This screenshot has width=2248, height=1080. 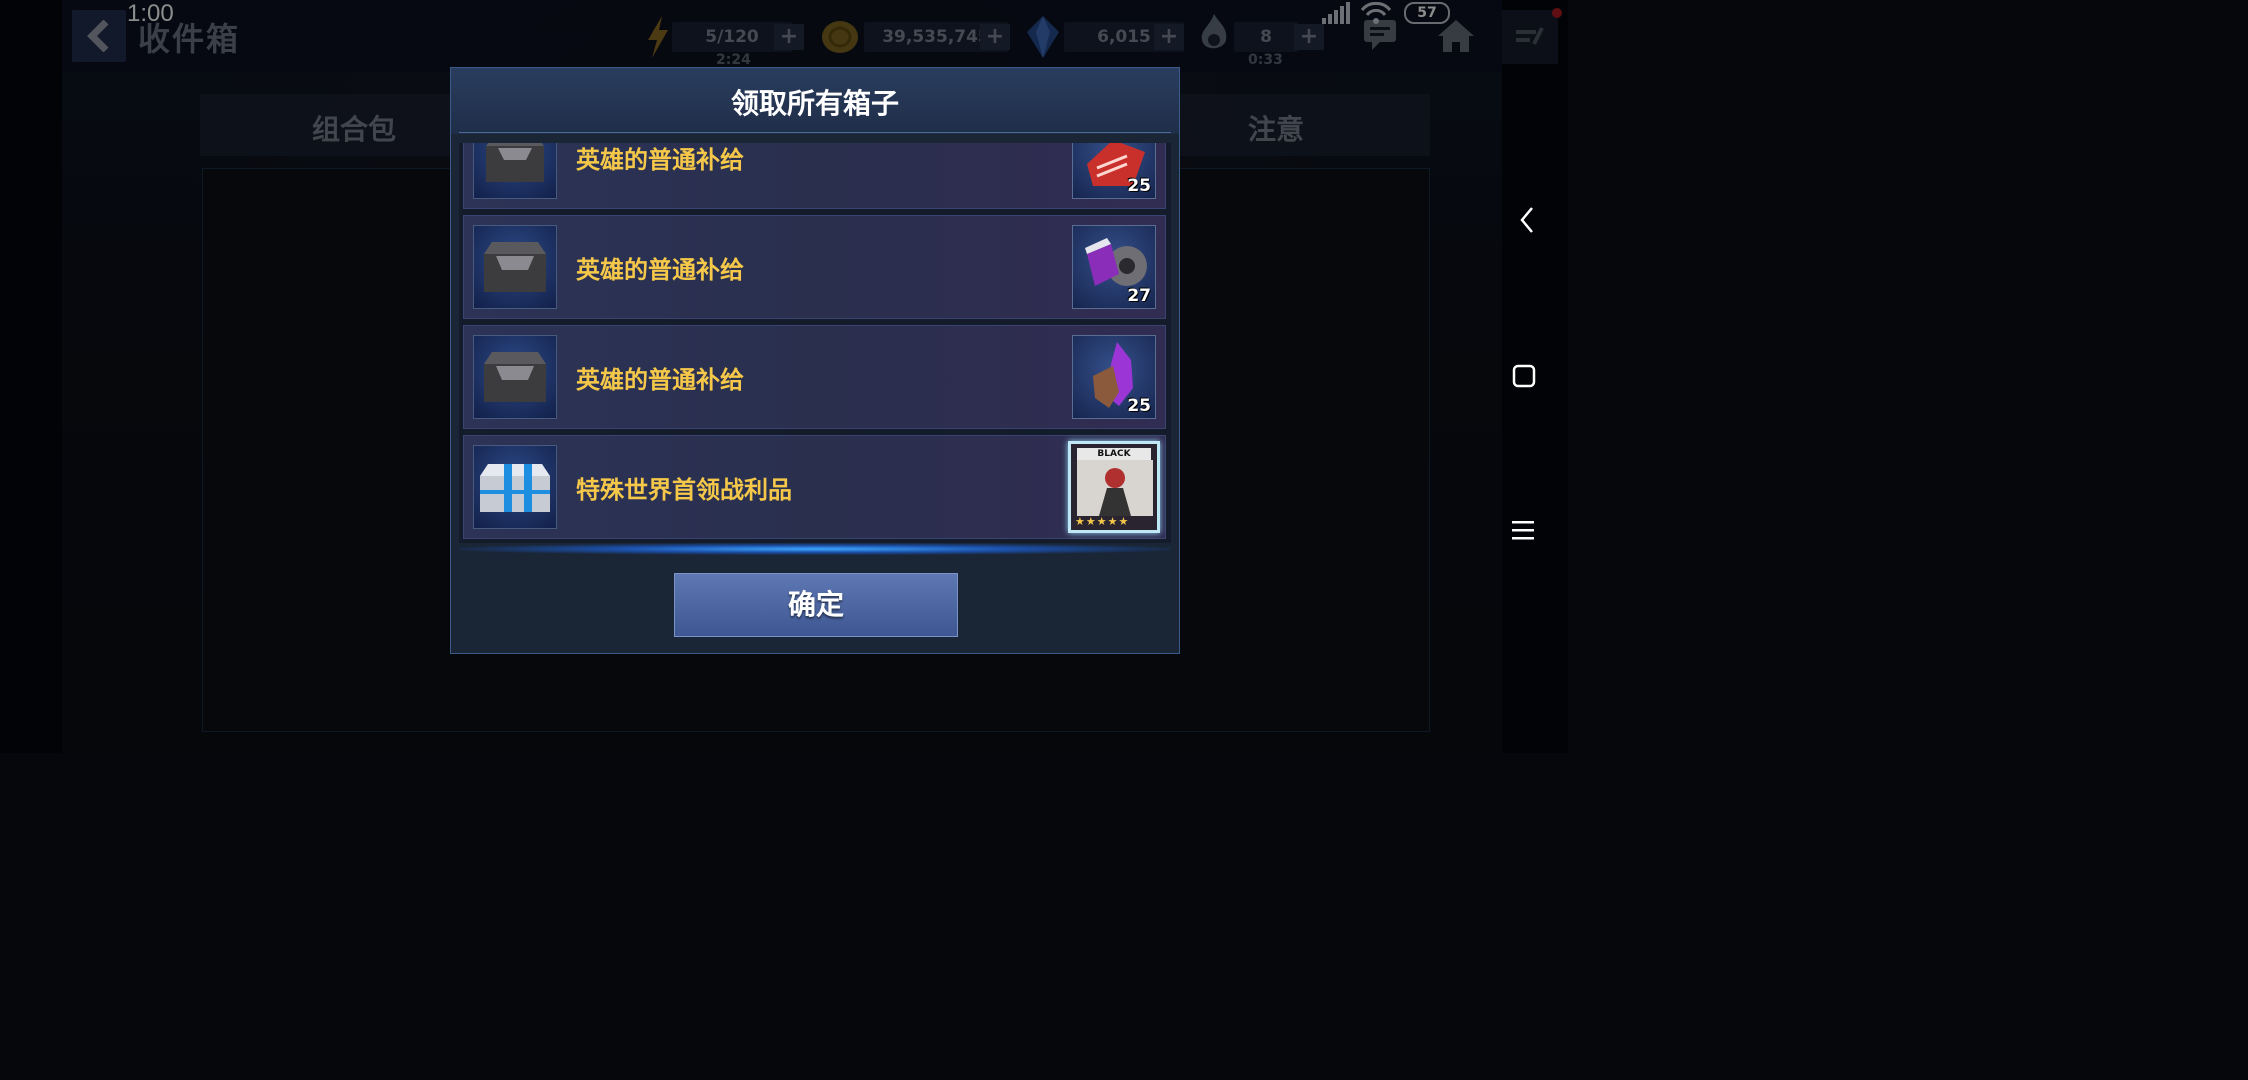 I want to click on world-boss-chest-icon, so click(x=515, y=487).